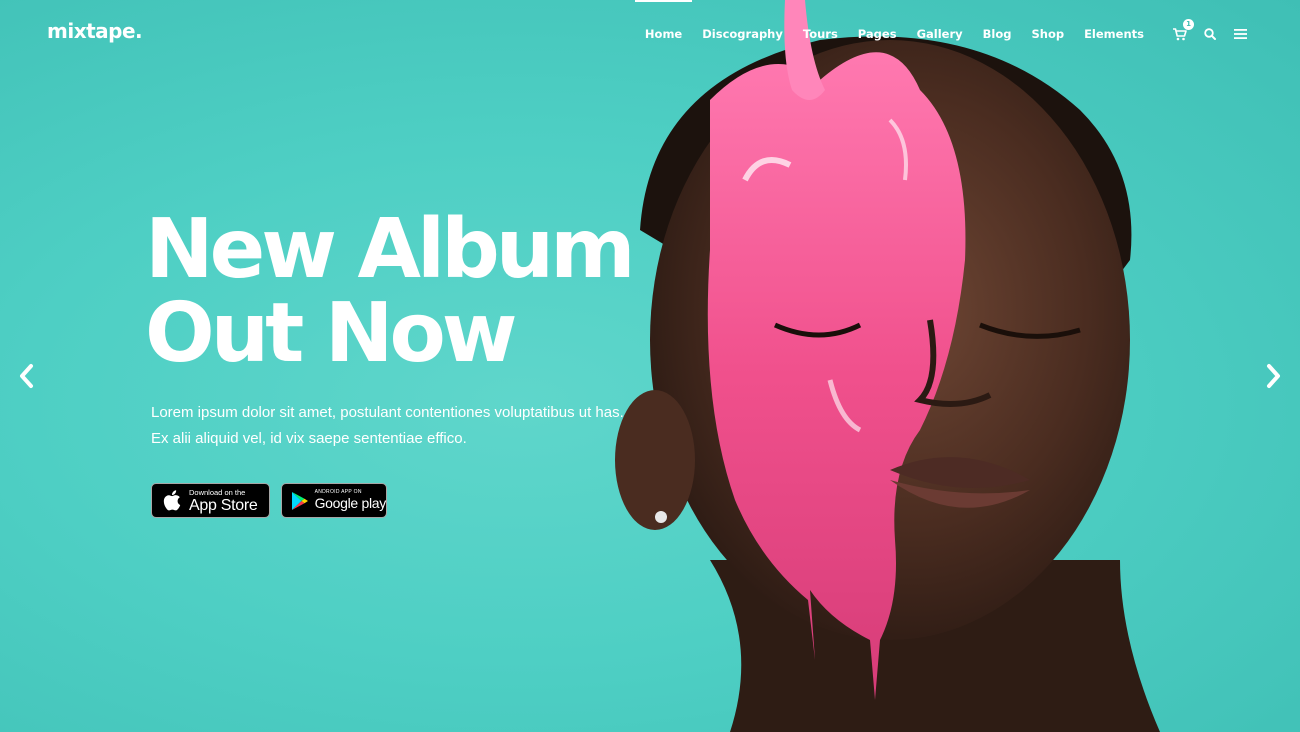 The height and width of the screenshot is (732, 1300). I want to click on headline-line-1: New Album, so click(390, 249).